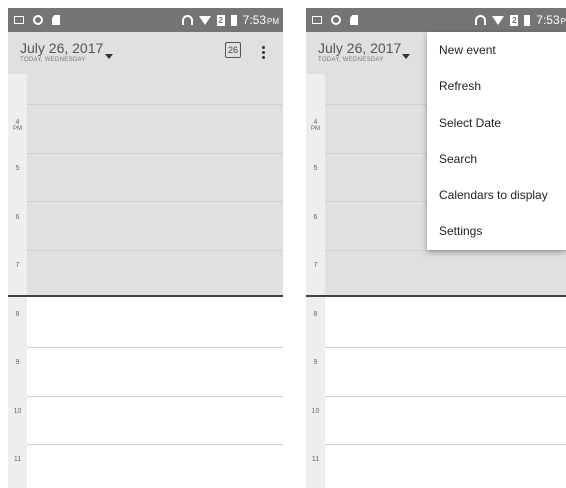  What do you see at coordinates (263, 53) in the screenshot?
I see `overflow-menu-icon` at bounding box center [263, 53].